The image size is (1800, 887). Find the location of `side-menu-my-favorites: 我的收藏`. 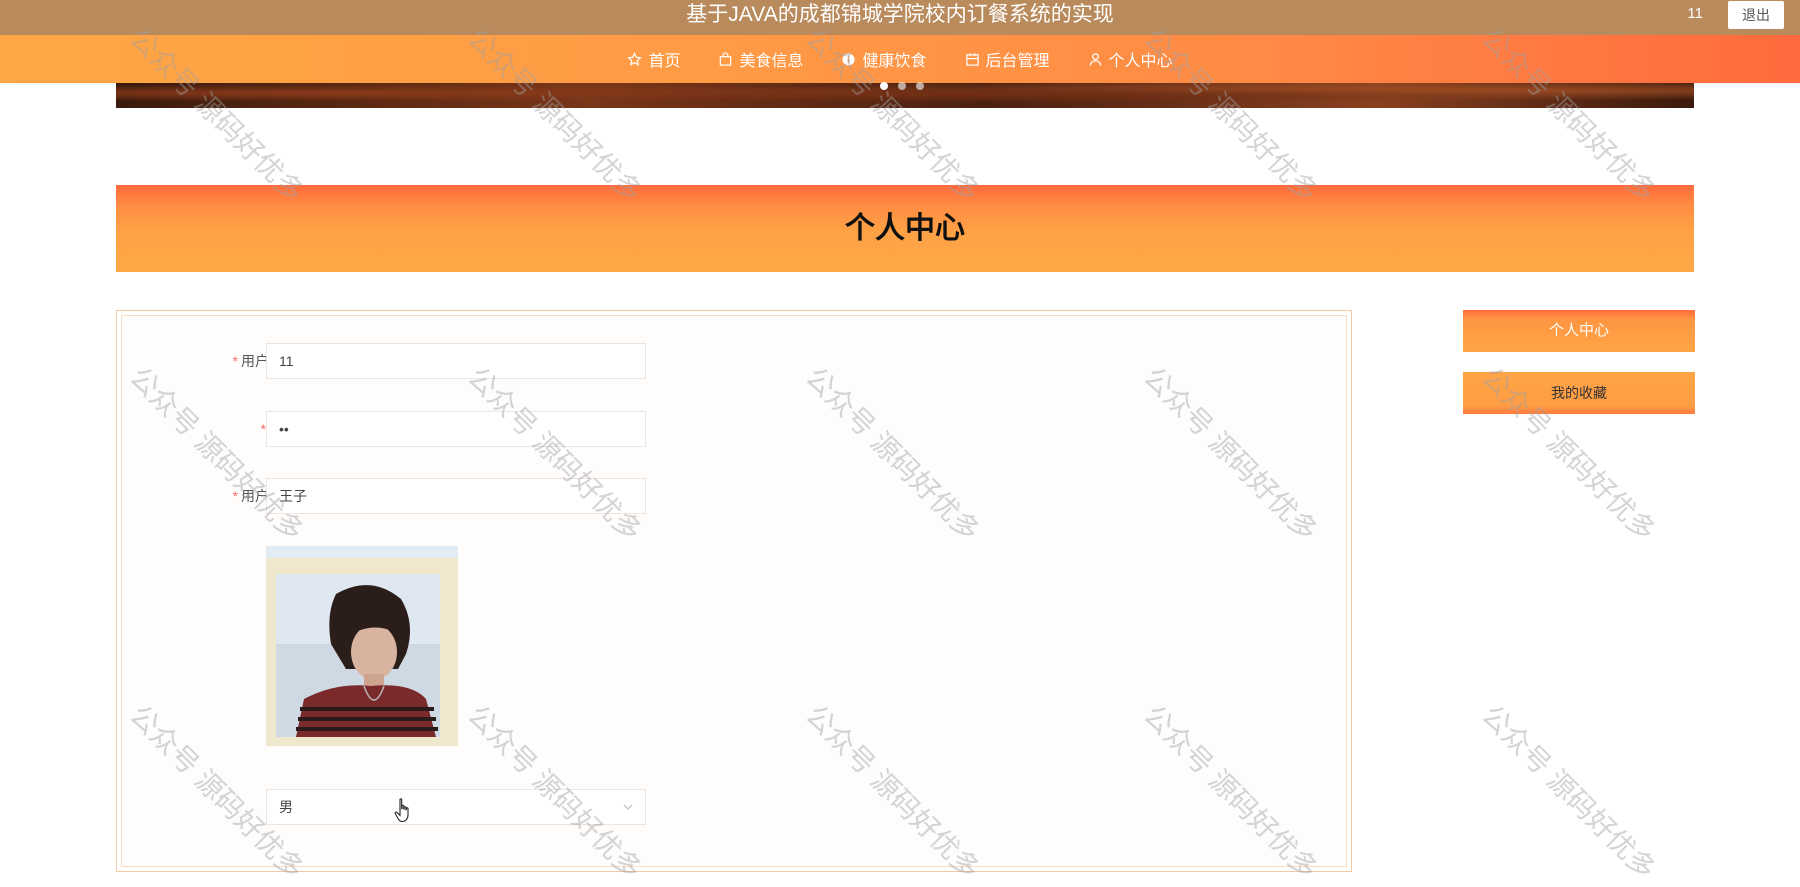

side-menu-my-favorites: 我的收藏 is located at coordinates (1579, 393).